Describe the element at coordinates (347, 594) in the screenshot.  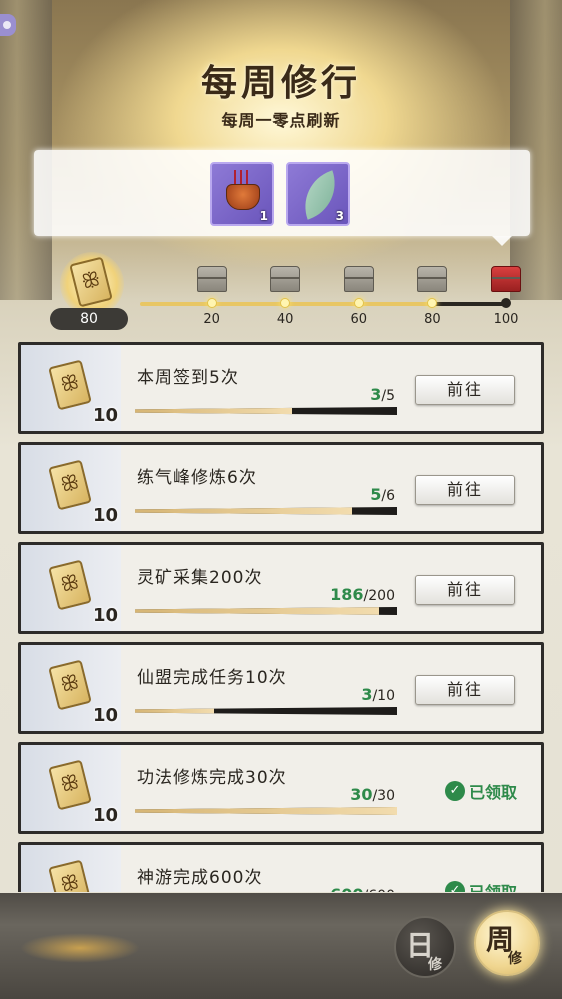
I see `task-progress-current: 186` at that location.